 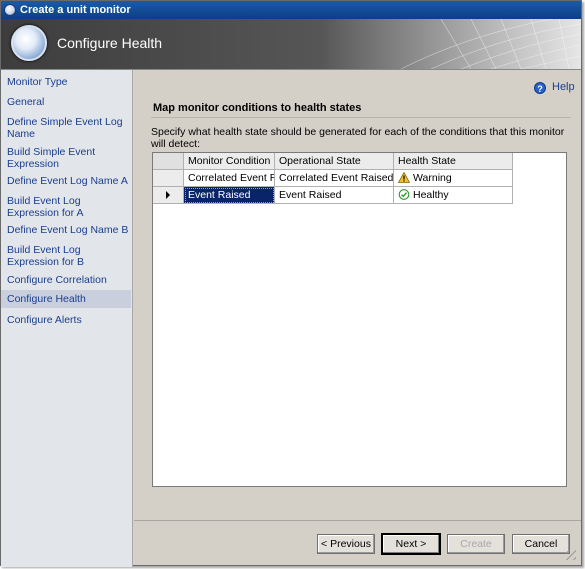 I want to click on current-row-arrow-icon, so click(x=168, y=195).